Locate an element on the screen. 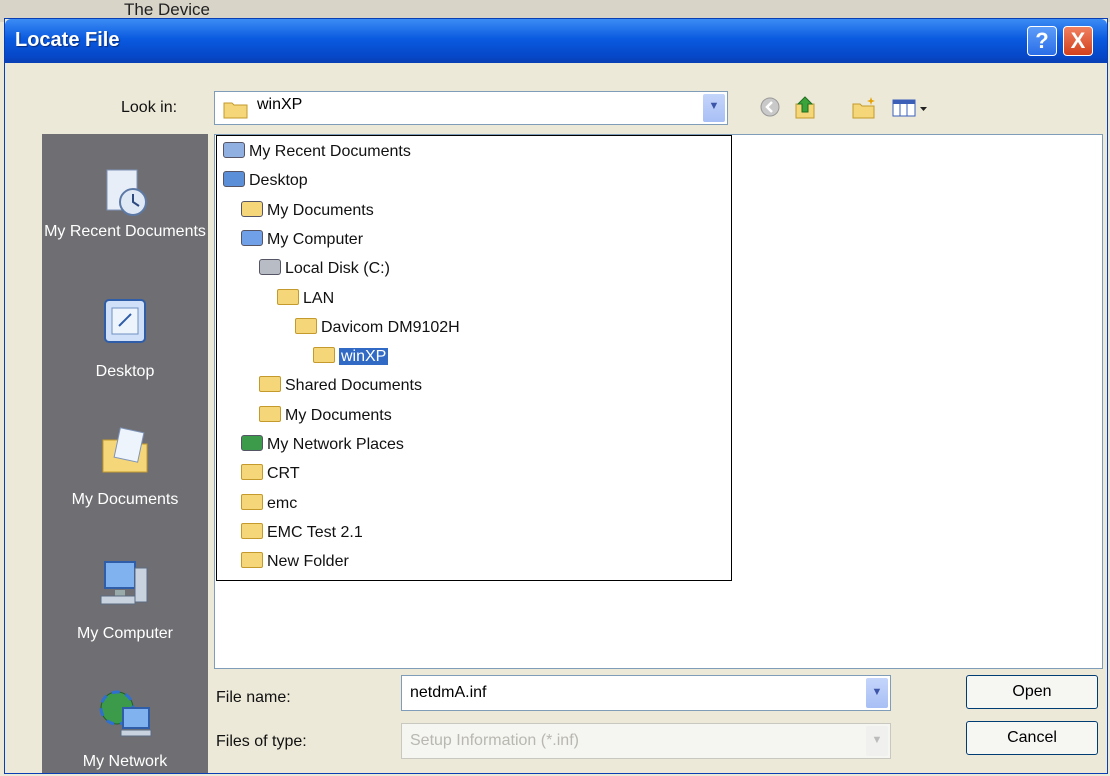 The height and width of the screenshot is (776, 1110). dropdown-item-label: My Recent Documents is located at coordinates (330, 151).